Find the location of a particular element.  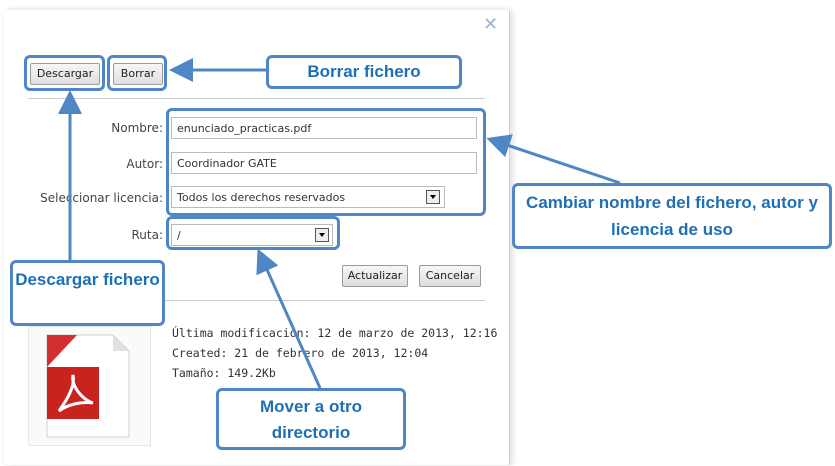

arrow-move is located at coordinates (289, 318).